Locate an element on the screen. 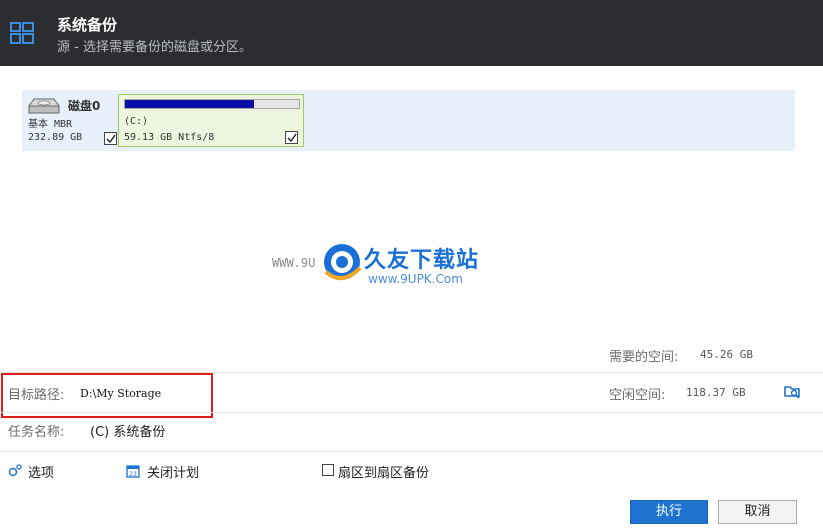  task-name-value: (C) 系统备份 is located at coordinates (127, 430).